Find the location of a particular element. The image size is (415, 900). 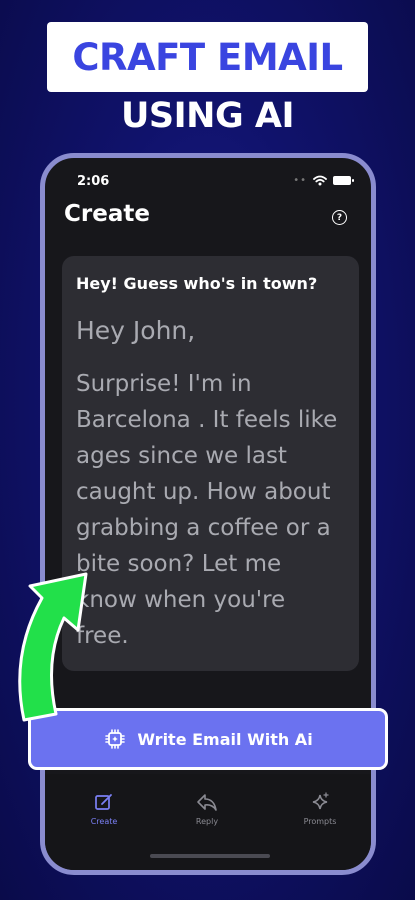

tab-reply-label: Reply is located at coordinates (207, 821).